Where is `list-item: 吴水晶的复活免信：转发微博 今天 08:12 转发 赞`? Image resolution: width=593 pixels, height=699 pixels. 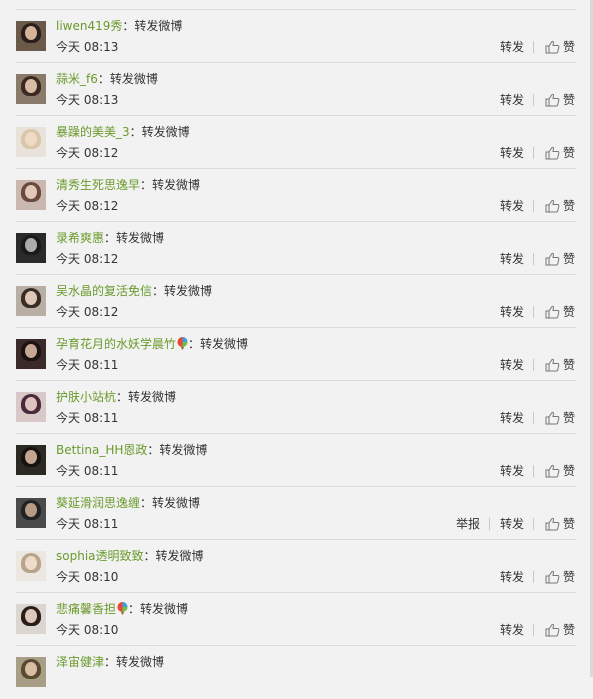
list-item: 吴水晶的复活免信：转发微博 今天 08:12 转发 赞 is located at coordinates (296, 301).